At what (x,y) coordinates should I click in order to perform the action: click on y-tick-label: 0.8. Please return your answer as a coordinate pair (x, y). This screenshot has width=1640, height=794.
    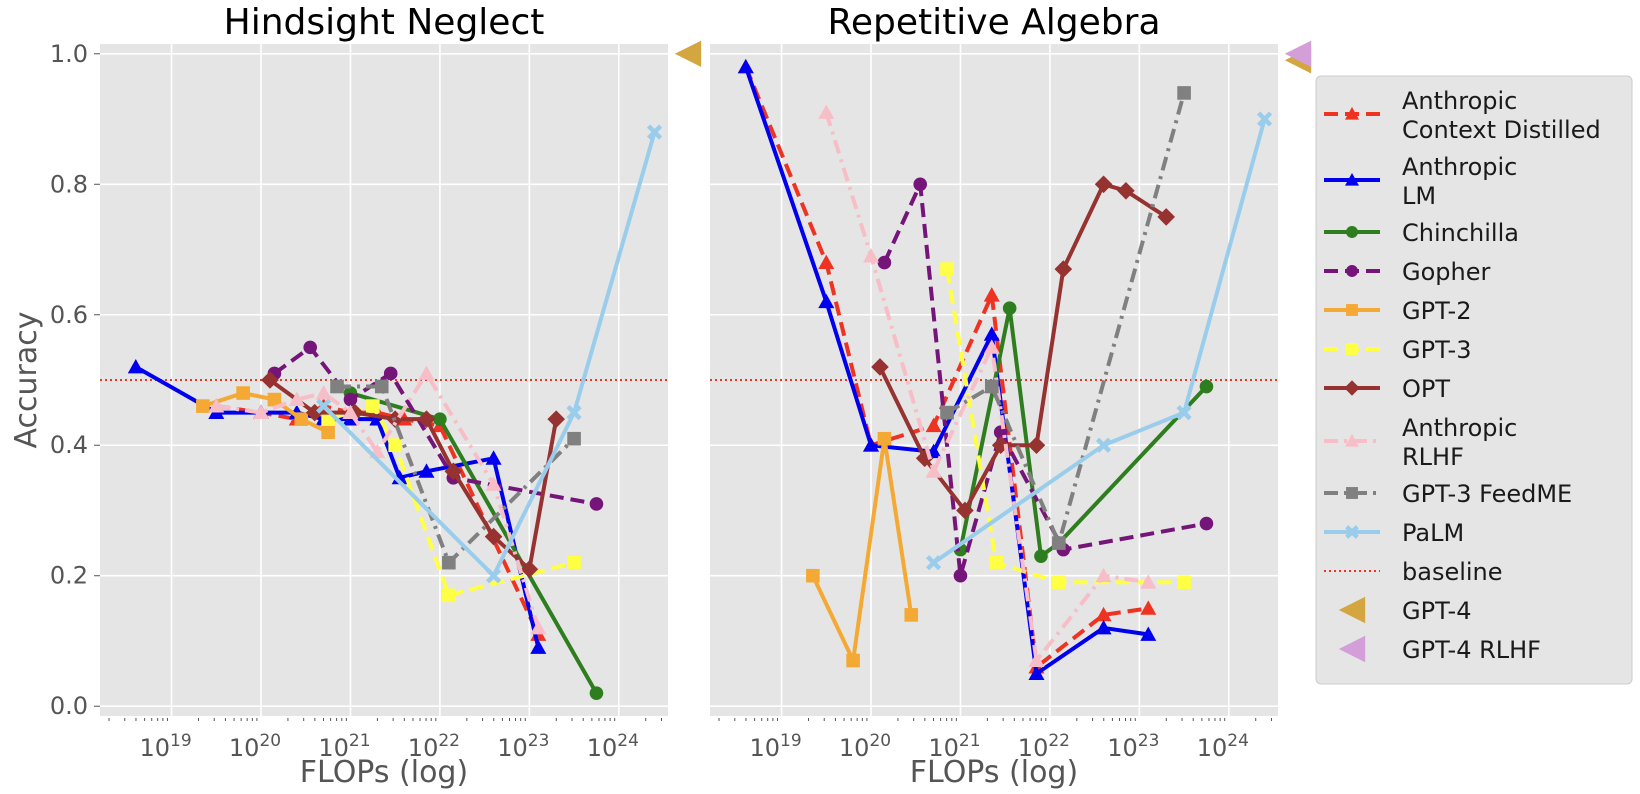
    Looking at the image, I should click on (69, 184).